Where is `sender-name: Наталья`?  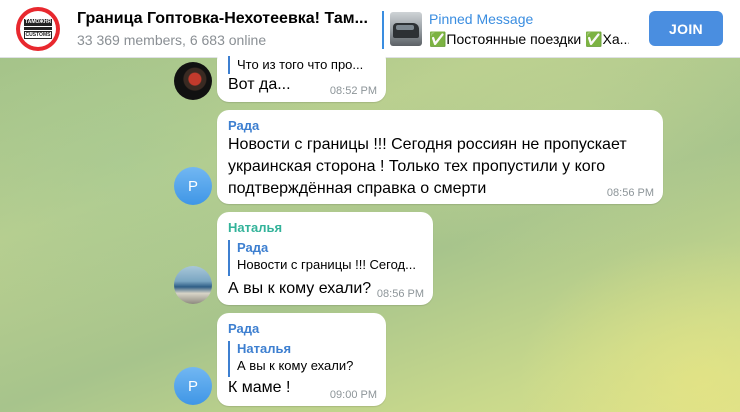 sender-name: Наталья is located at coordinates (255, 227).